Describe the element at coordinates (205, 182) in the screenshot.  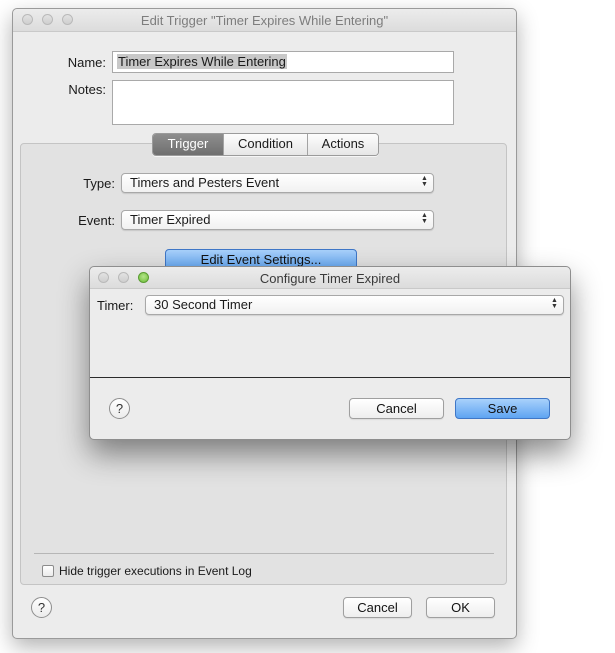
I see `type-popup-value: Timers and Pesters Event` at that location.